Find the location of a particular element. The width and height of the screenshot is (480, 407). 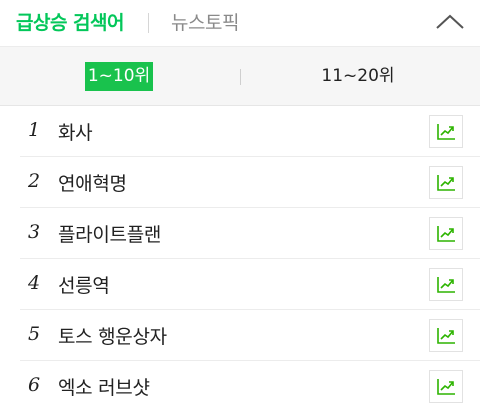

keyword-row: 5 토스 행운상자 is located at coordinates (250, 335).